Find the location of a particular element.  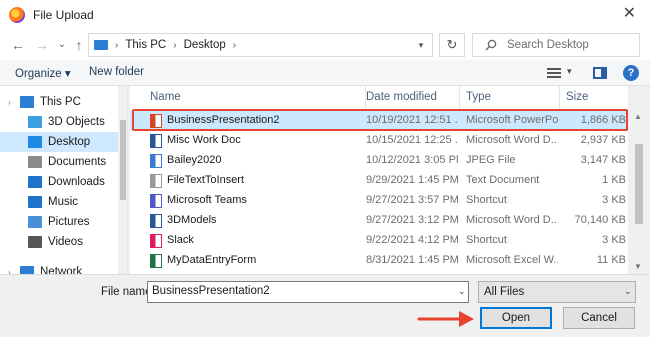

teams-icon is located at coordinates (156, 201).